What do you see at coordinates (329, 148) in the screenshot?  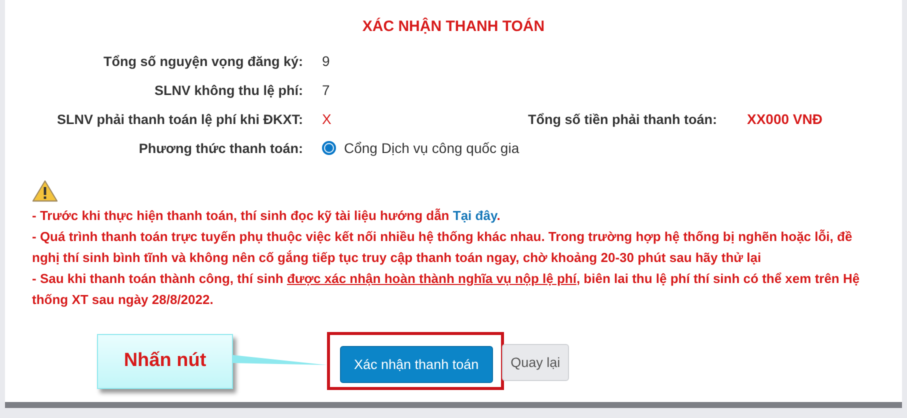 I see `radio-button` at bounding box center [329, 148].